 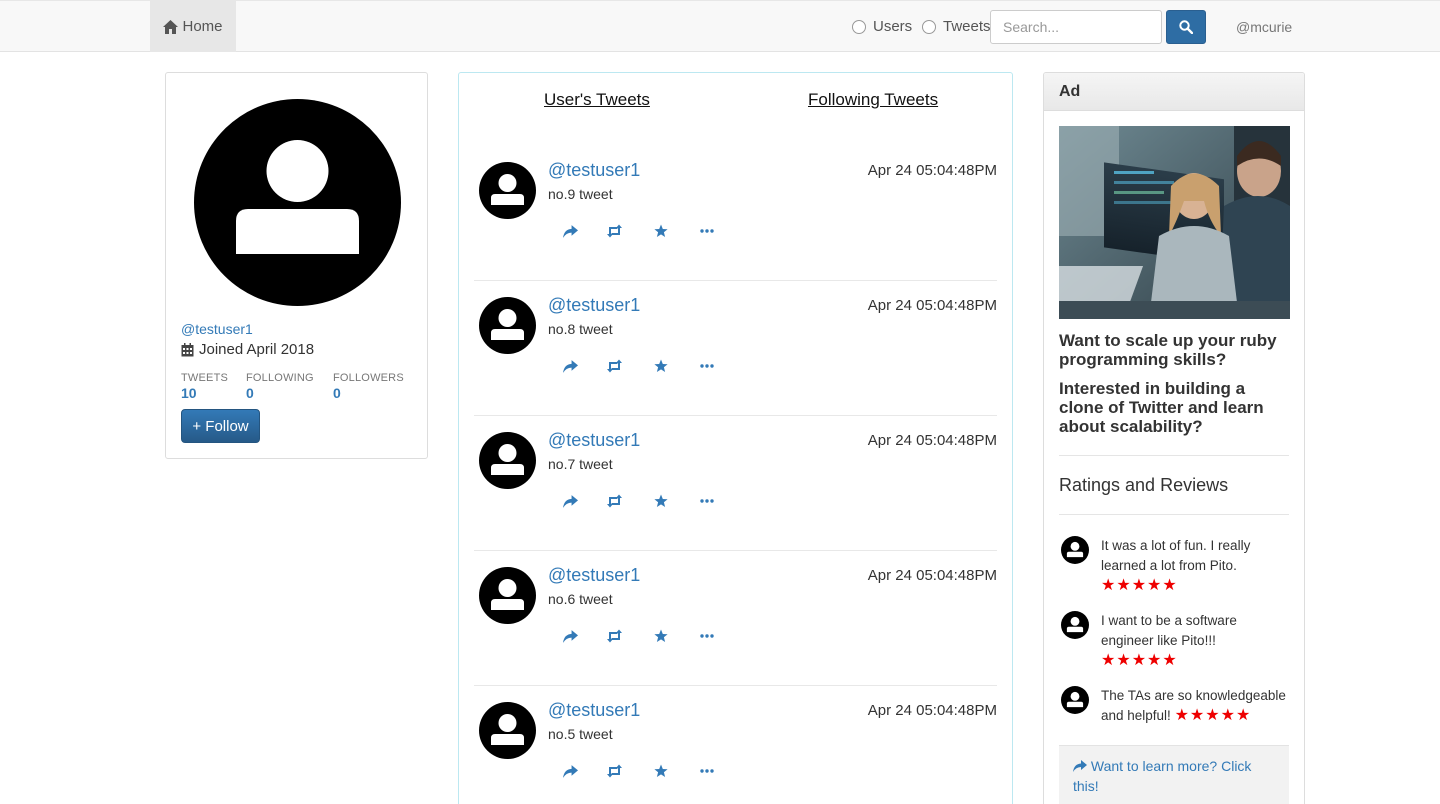 What do you see at coordinates (873, 100) in the screenshot?
I see `tab-following-tweets: Following Tweets` at bounding box center [873, 100].